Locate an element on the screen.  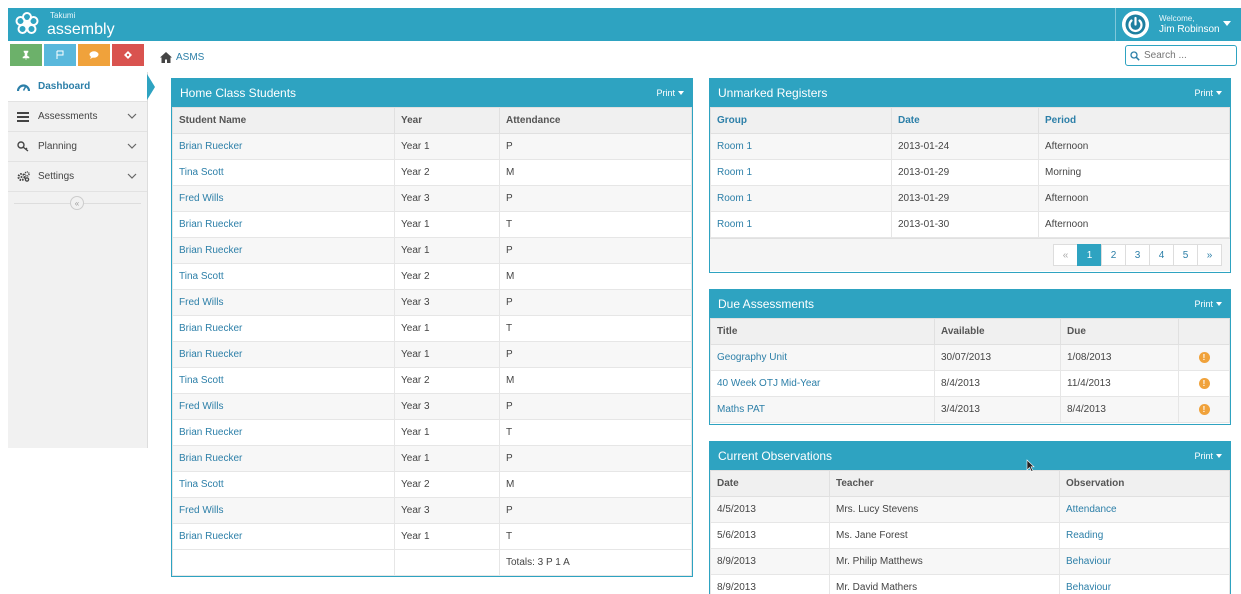
home-icon is located at coordinates (166, 57).